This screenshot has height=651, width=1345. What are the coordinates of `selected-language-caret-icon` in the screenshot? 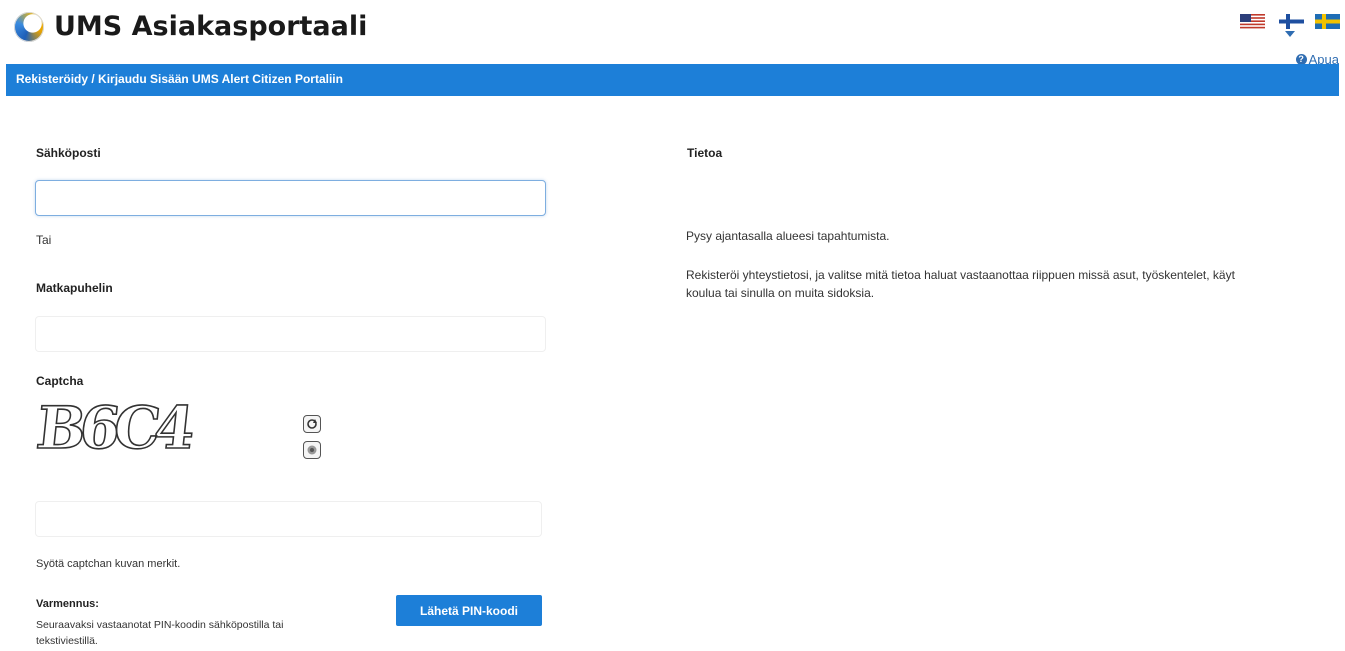 It's located at (1290, 34).